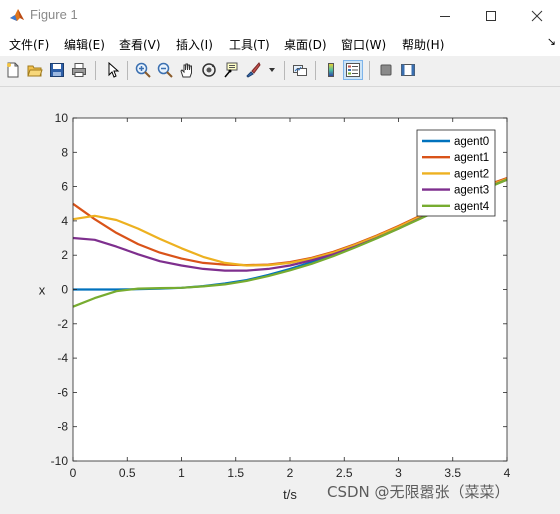 The width and height of the screenshot is (560, 514). Describe the element at coordinates (62, 427) in the screenshot. I see `y-tick-label: -8` at that location.